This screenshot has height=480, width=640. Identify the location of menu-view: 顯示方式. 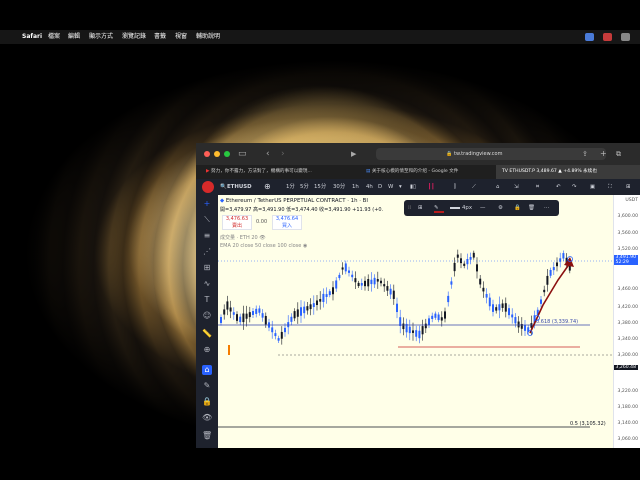
(101, 37).